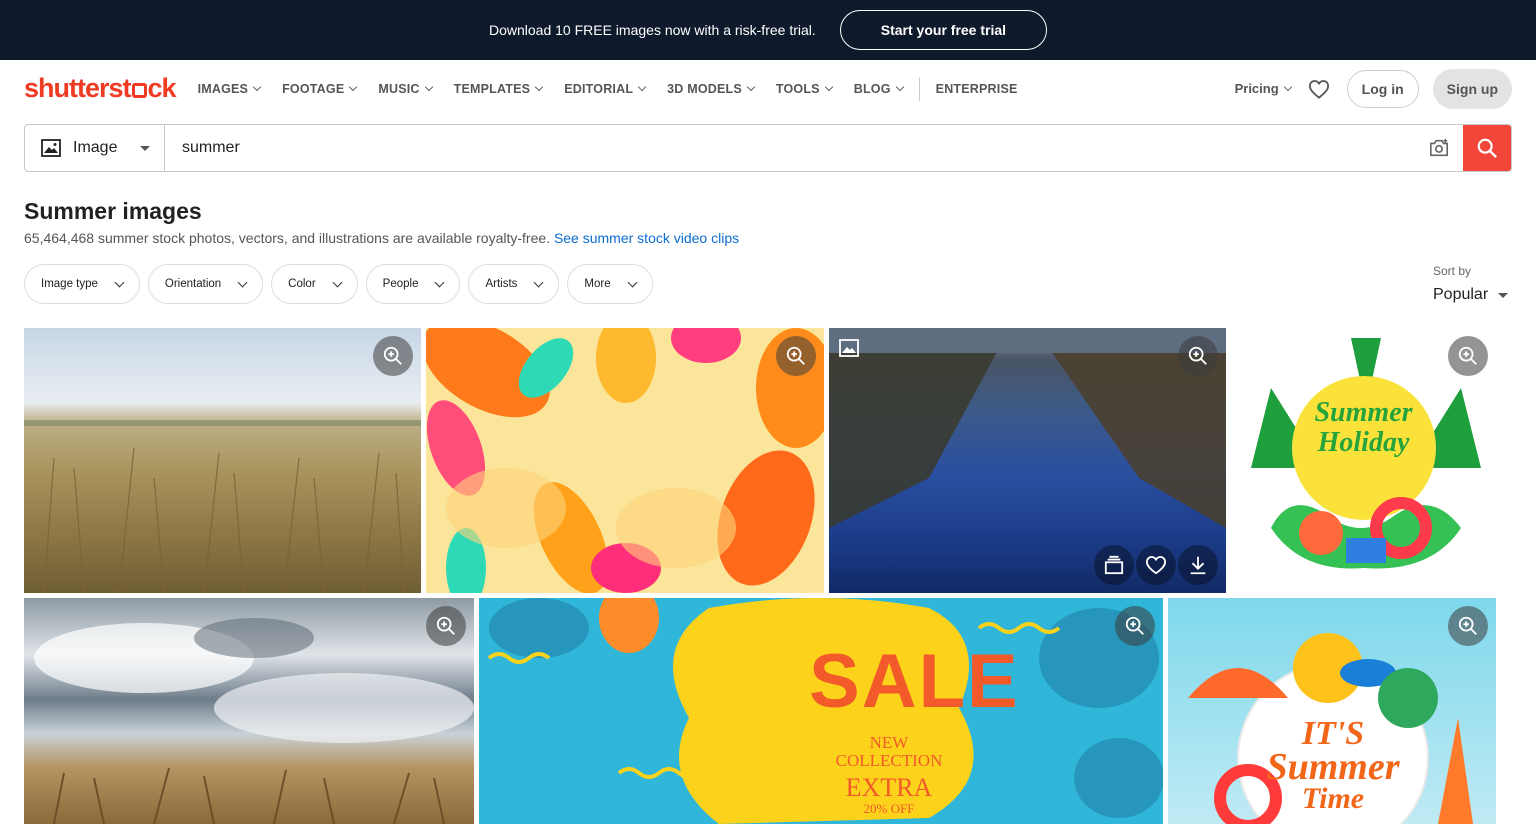 Image resolution: width=1536 pixels, height=824 pixels. What do you see at coordinates (889, 808) in the screenshot?
I see `sale-line4: 20% OFF` at bounding box center [889, 808].